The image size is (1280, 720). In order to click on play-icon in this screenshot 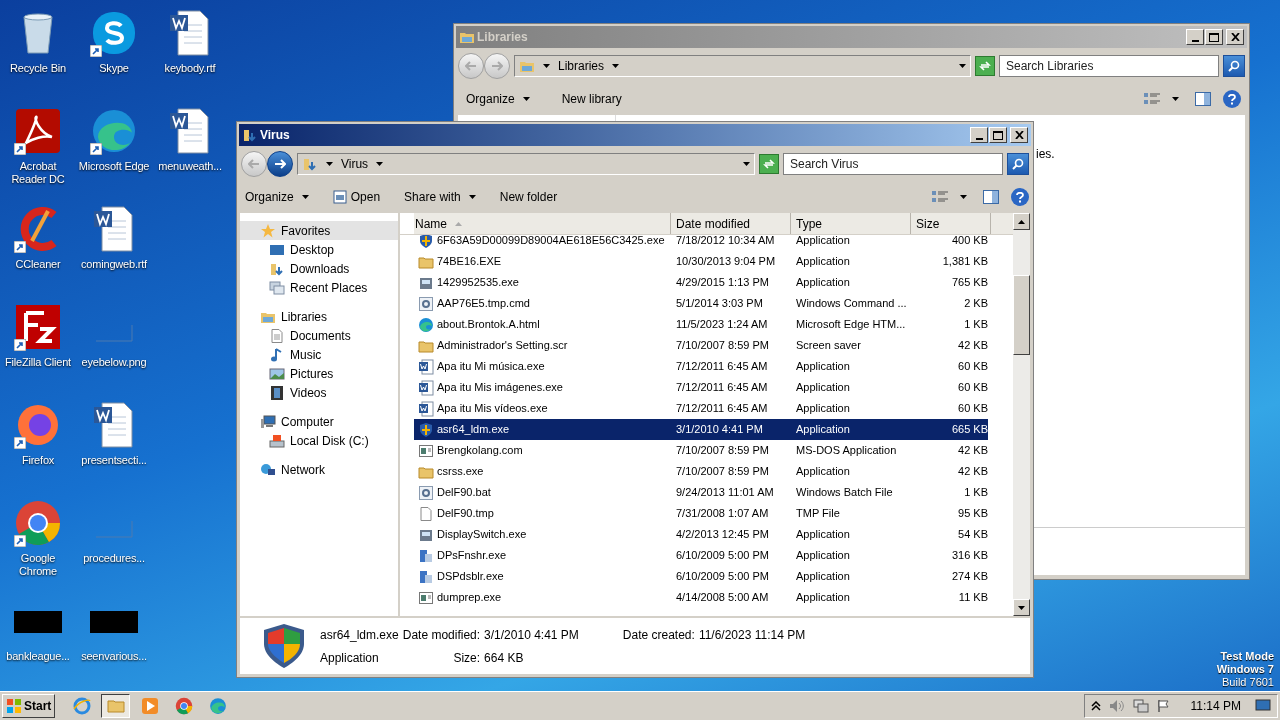, I will do `click(149, 706)`.